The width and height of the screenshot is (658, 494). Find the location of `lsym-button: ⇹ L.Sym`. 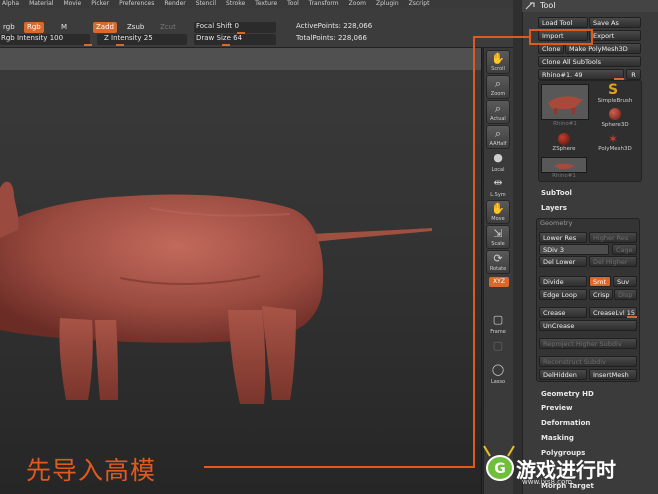

lsym-button: ⇹ L.Sym is located at coordinates (498, 187).